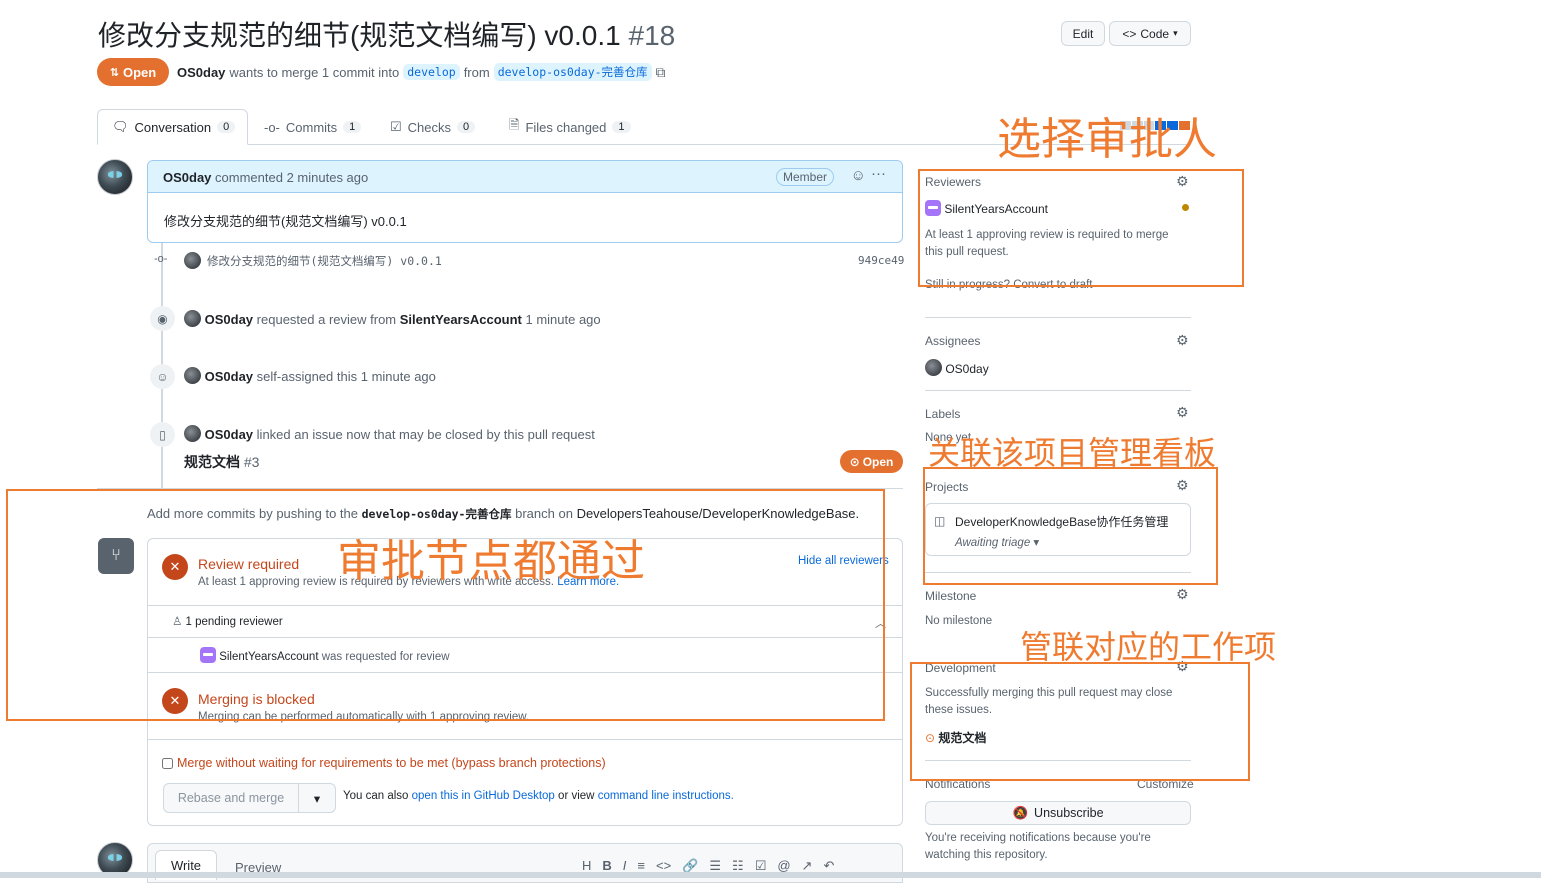 Image resolution: width=1541 pixels, height=883 pixels. Describe the element at coordinates (566, 127) in the screenshot. I see `tab-files-label: Files changed` at that location.